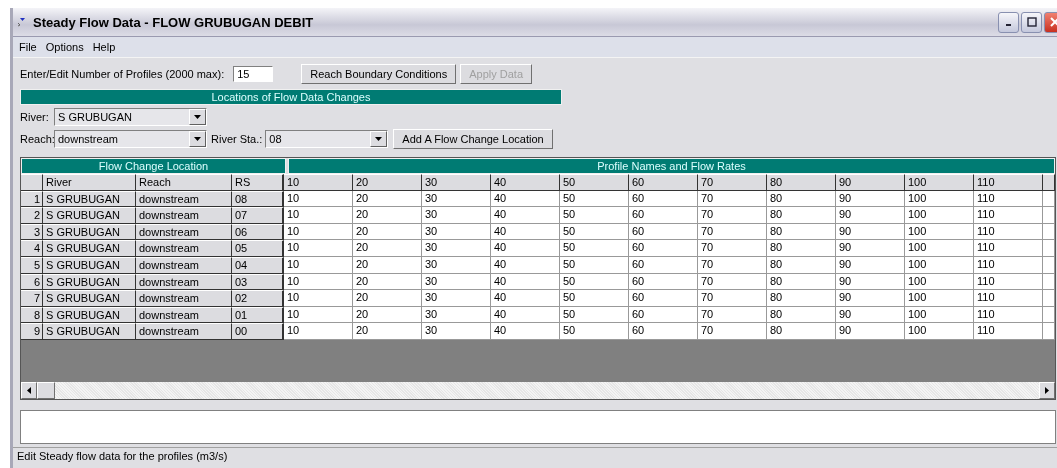  Describe the element at coordinates (29, 390) in the screenshot. I see `left-arrow-icon` at that location.